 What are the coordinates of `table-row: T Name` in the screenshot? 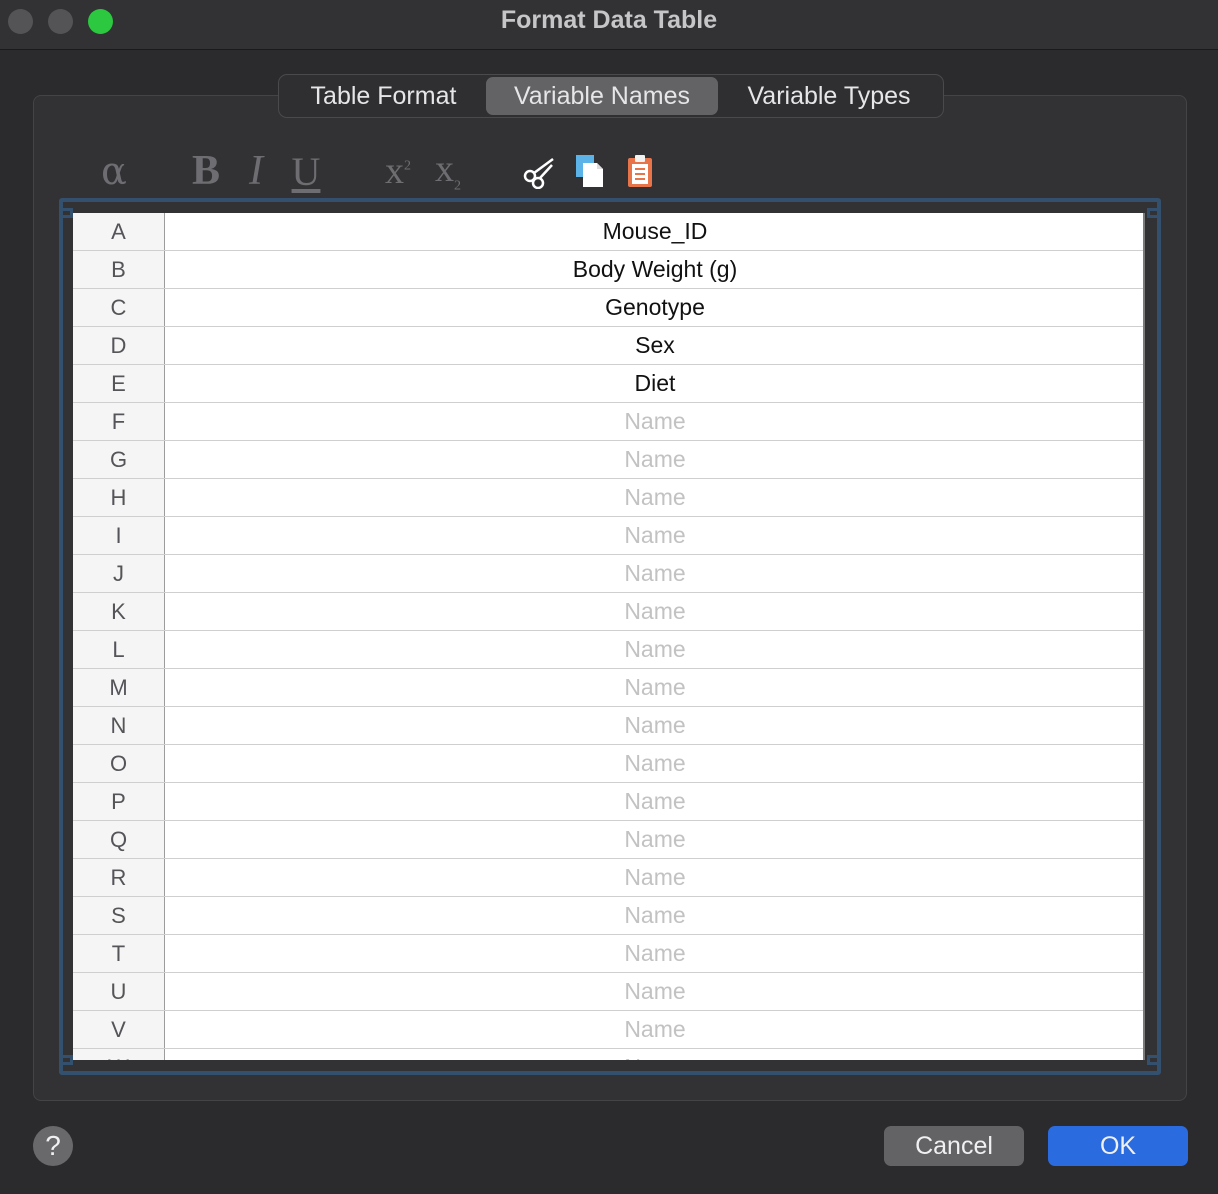 It's located at (609, 954).